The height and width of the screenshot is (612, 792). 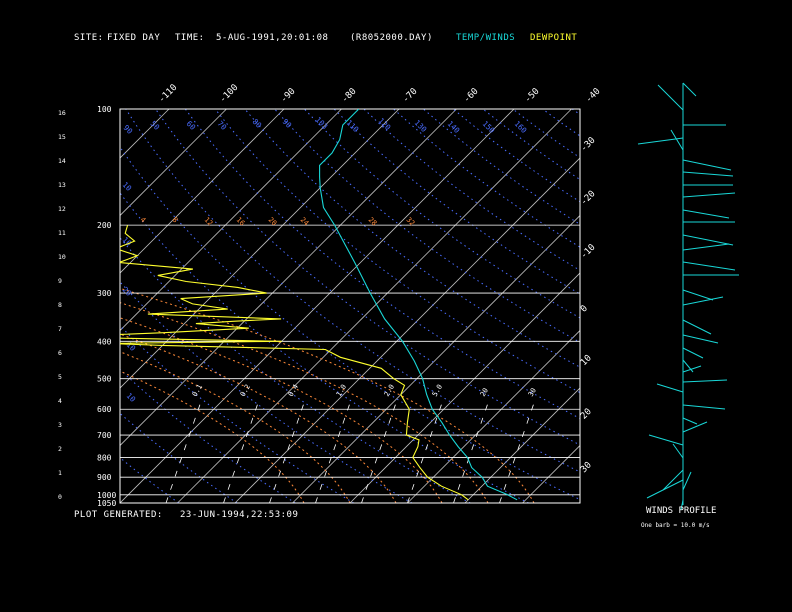 What do you see at coordinates (60, 473) in the screenshot?
I see `height-label: 1` at bounding box center [60, 473].